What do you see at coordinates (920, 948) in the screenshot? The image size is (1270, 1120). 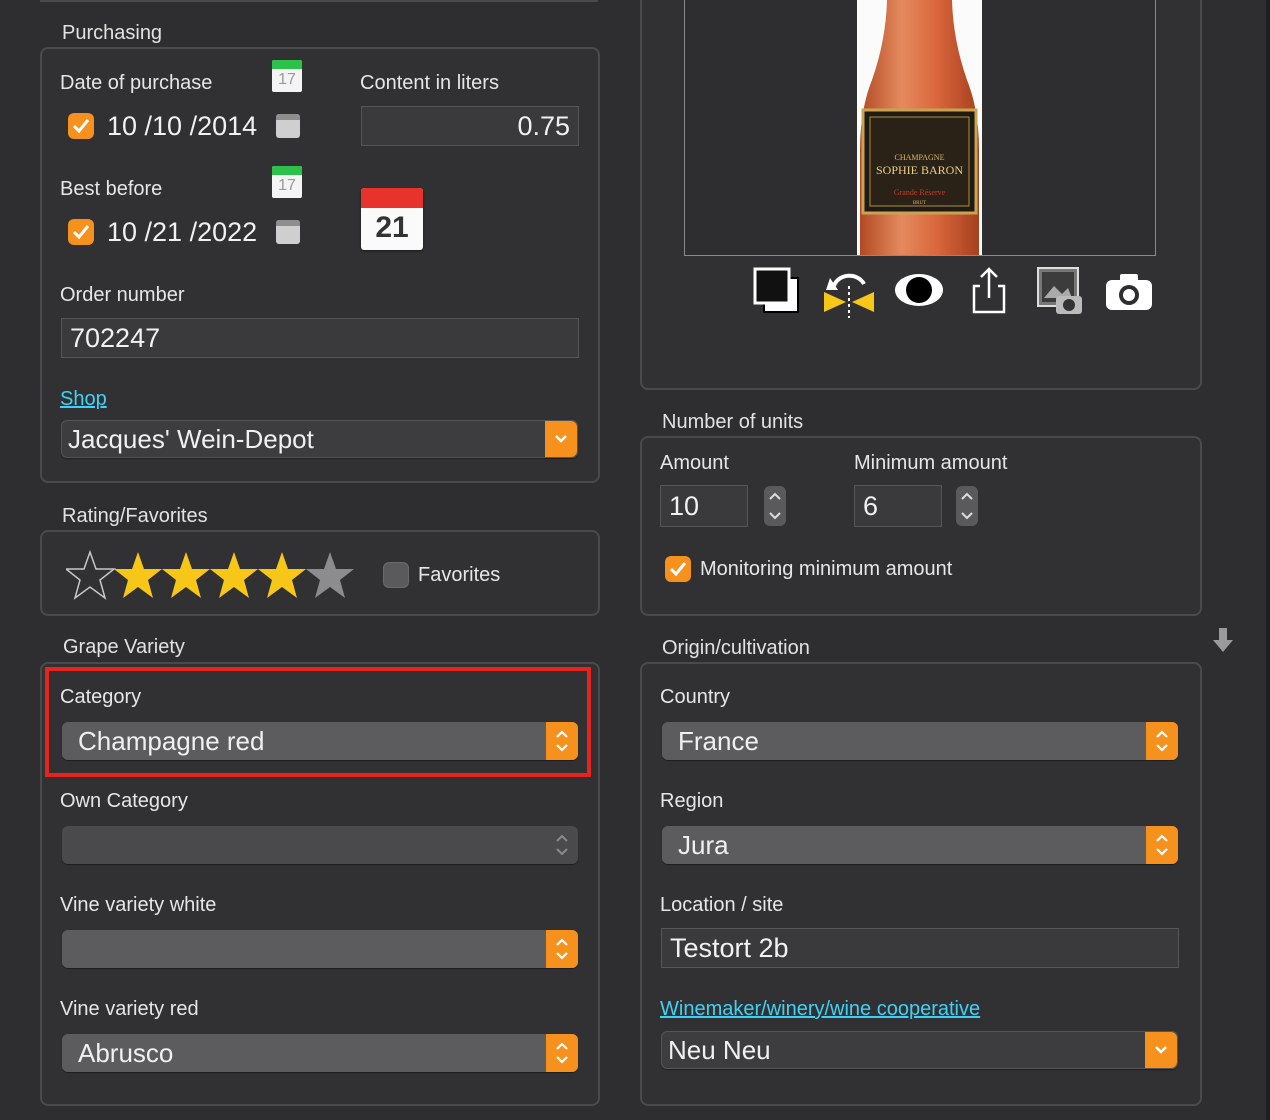 I see `location-field: Testort 2b` at bounding box center [920, 948].